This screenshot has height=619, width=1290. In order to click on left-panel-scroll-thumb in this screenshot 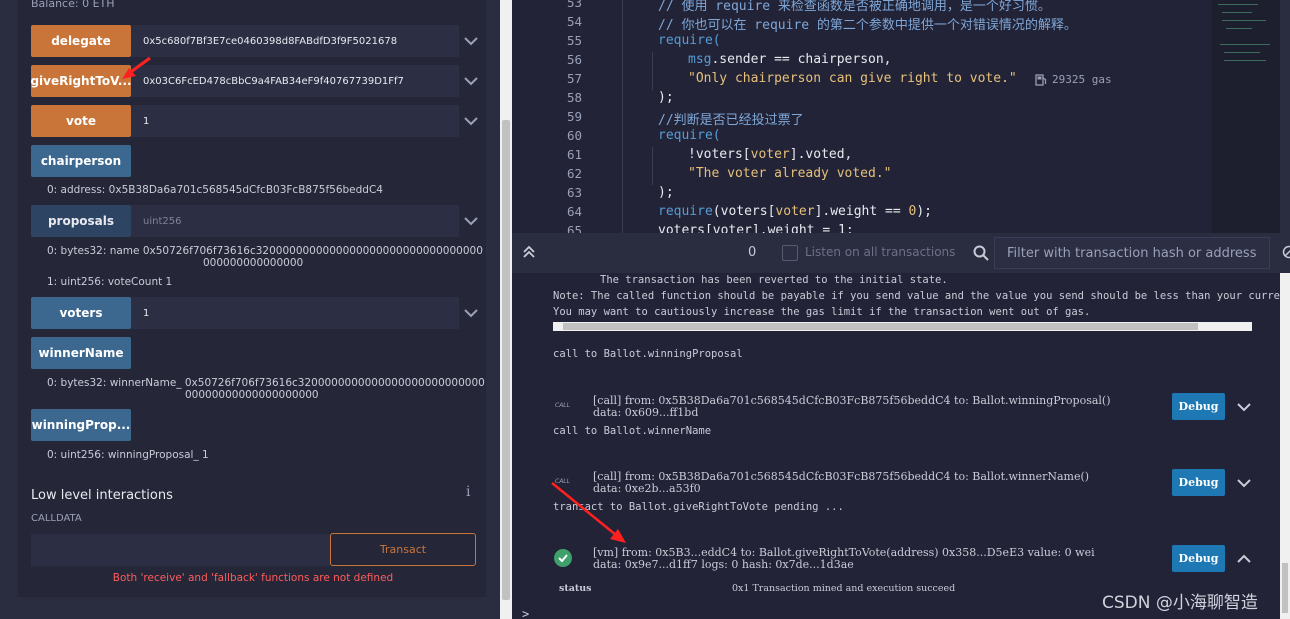, I will do `click(506, 360)`.